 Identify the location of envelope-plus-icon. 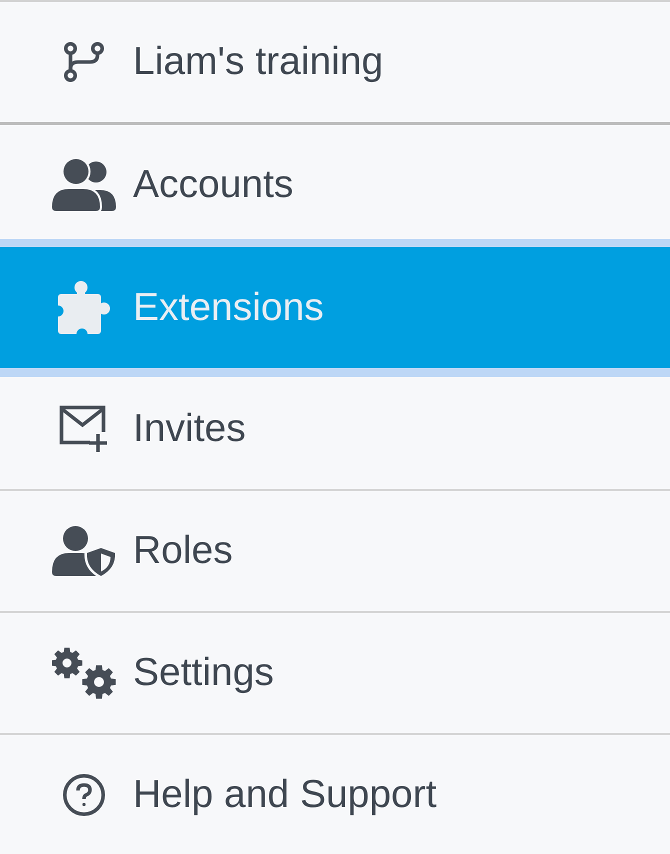
(84, 429).